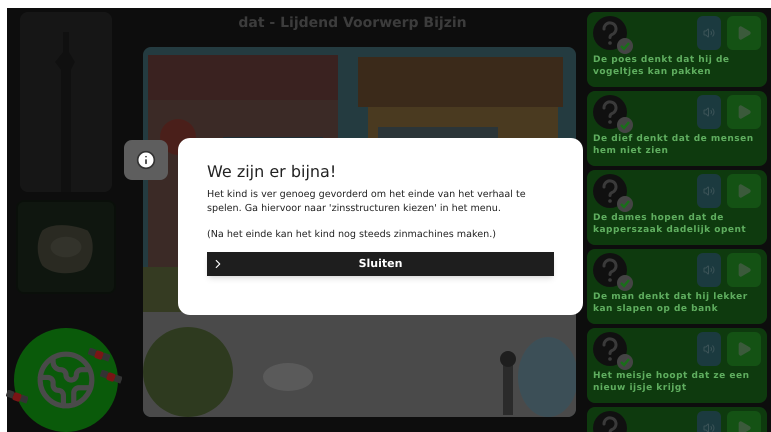 This screenshot has height=432, width=771. I want to click on sentence-card: De man denkt dat hij lekker kan slapen op de bank, so click(677, 286).